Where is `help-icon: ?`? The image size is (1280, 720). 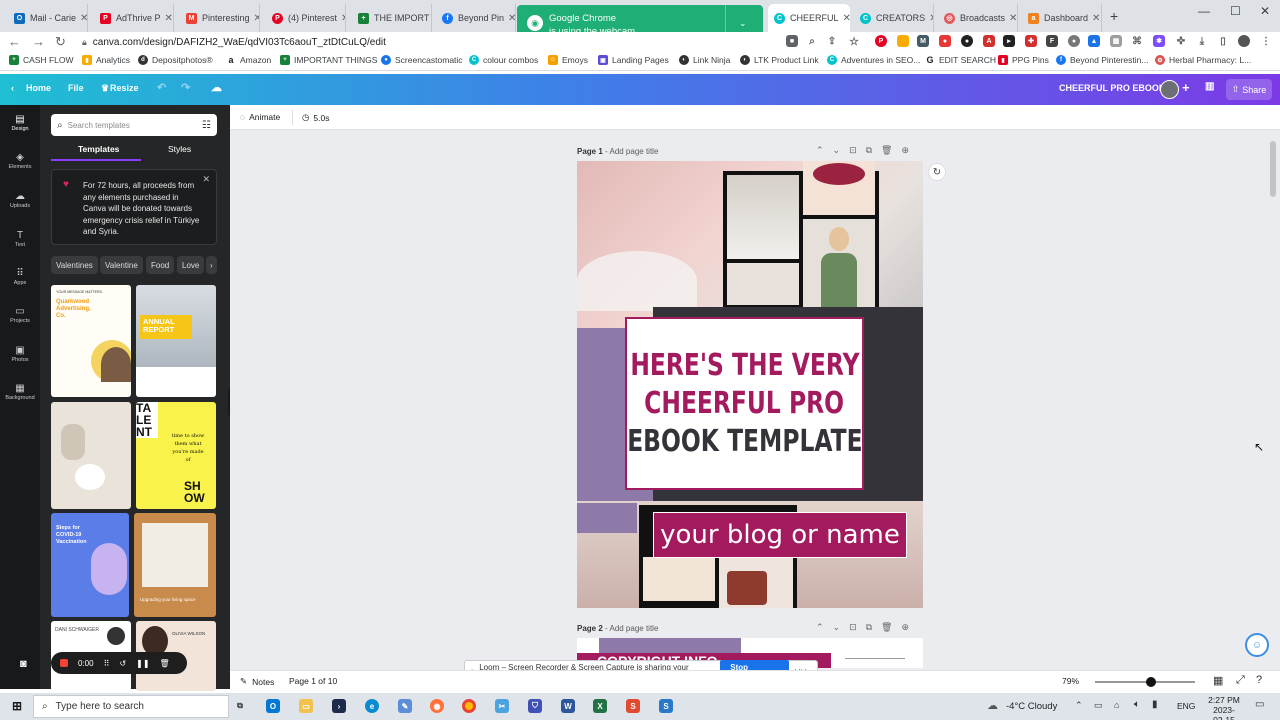
help-icon: ? is located at coordinates (1259, 680).